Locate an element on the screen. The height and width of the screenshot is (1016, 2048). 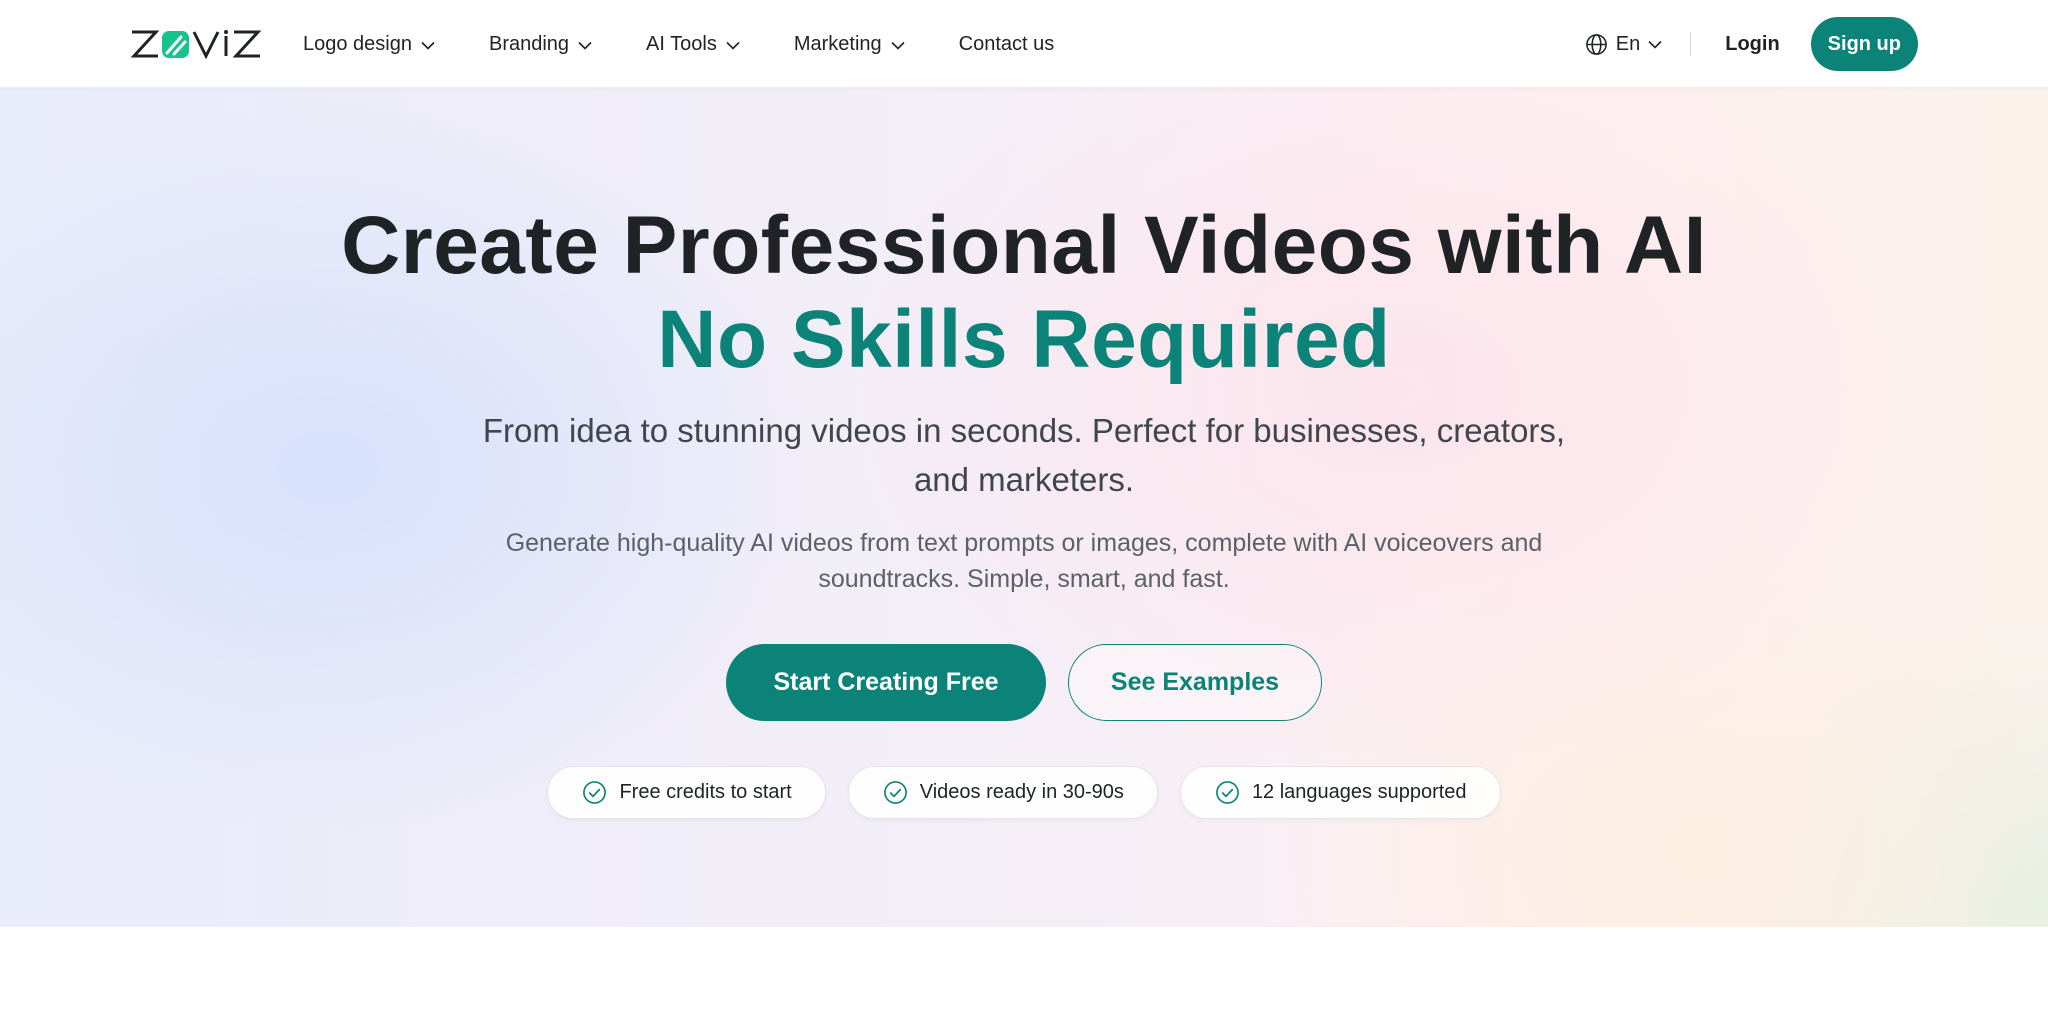
feature-badge-label: Videos ready in 30-90s is located at coordinates (1021, 792).